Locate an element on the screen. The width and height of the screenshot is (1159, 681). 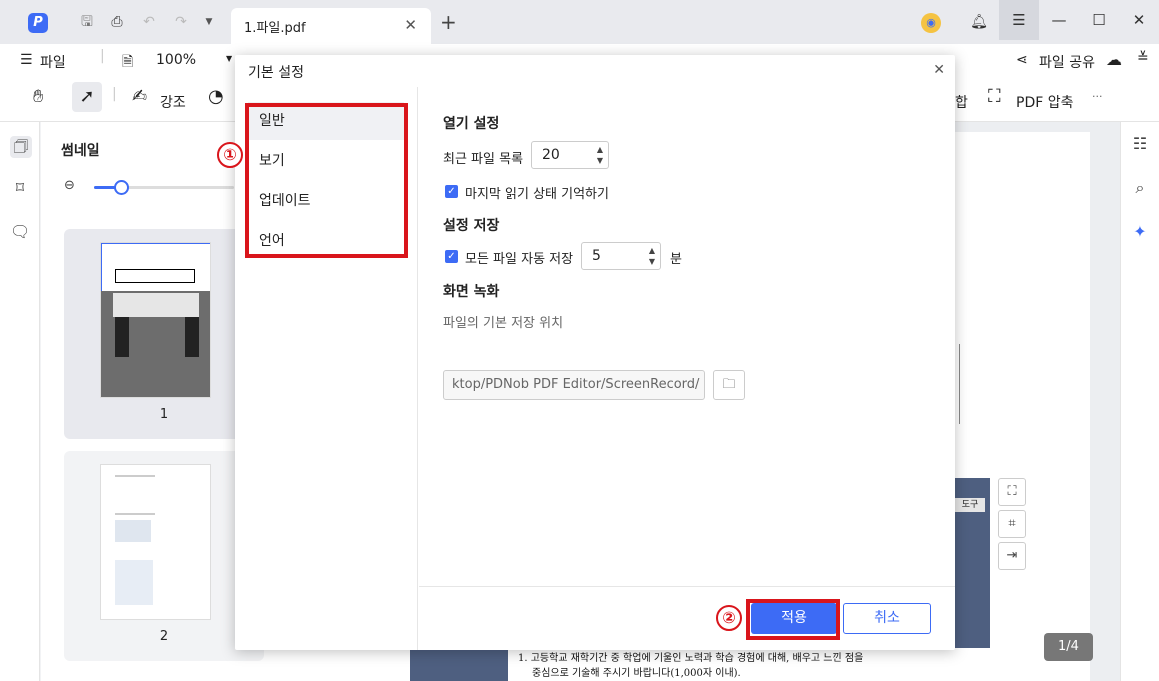
cancel-button: 취소 is located at coordinates (887, 618).